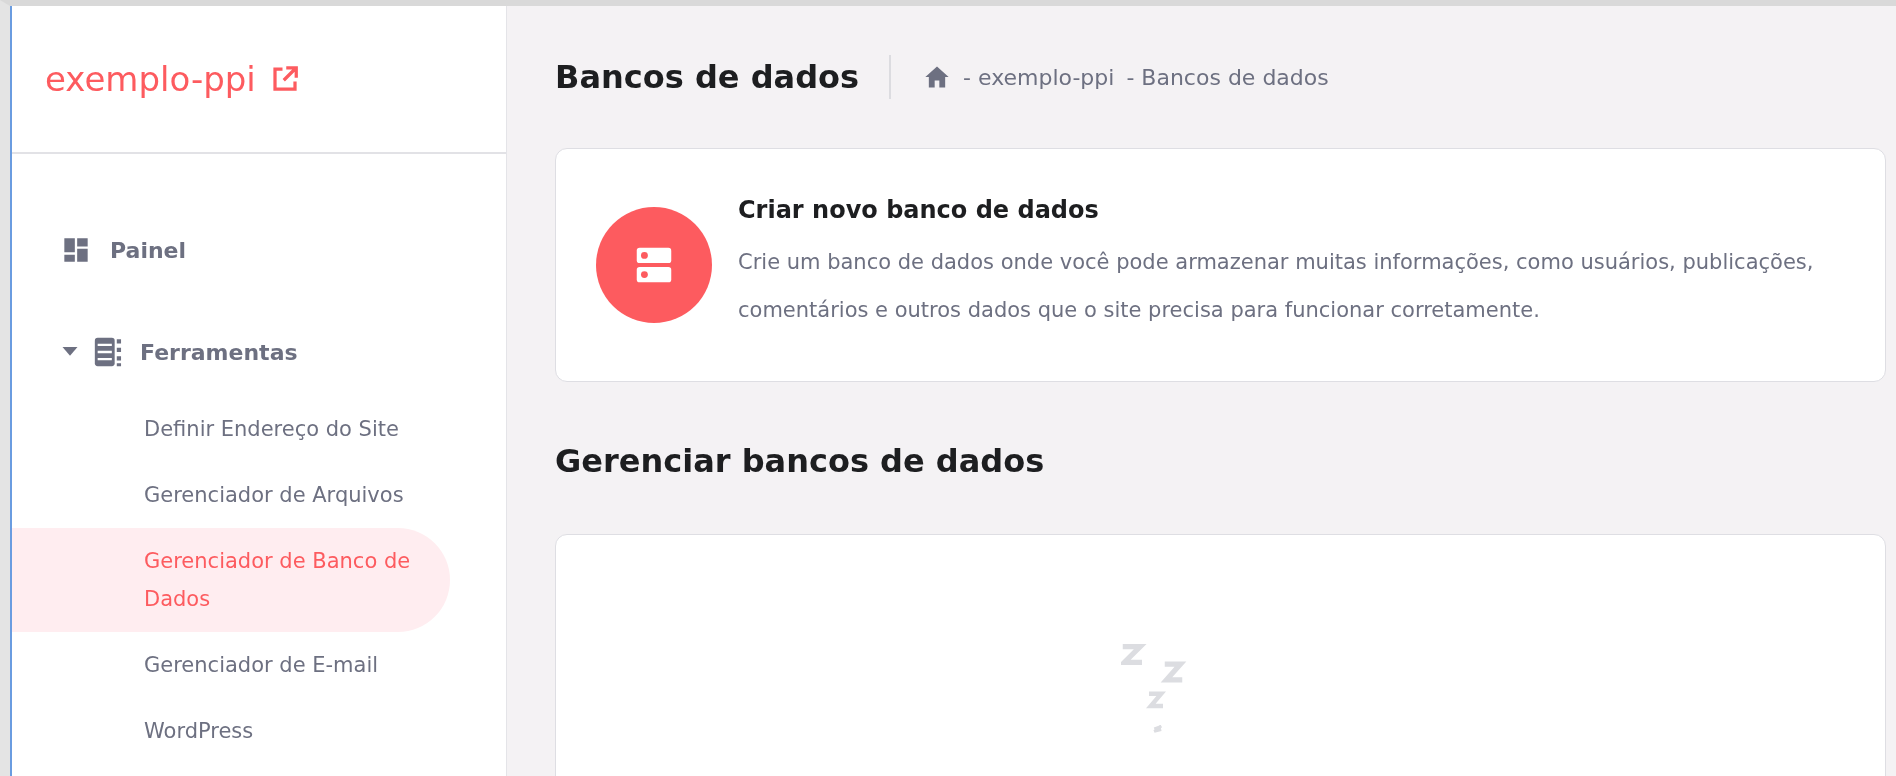 The image size is (1896, 776). Describe the element at coordinates (231, 665) in the screenshot. I see `nav-subitem: Gerenciador de E-mail` at that location.